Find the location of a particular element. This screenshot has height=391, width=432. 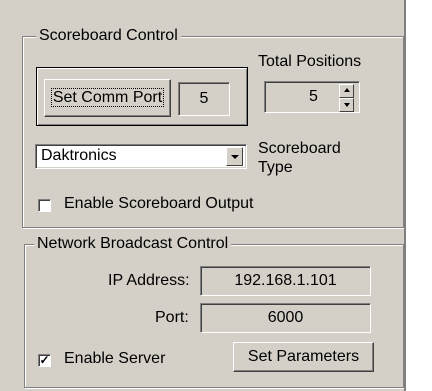

comm-port-value: 5 is located at coordinates (204, 99).